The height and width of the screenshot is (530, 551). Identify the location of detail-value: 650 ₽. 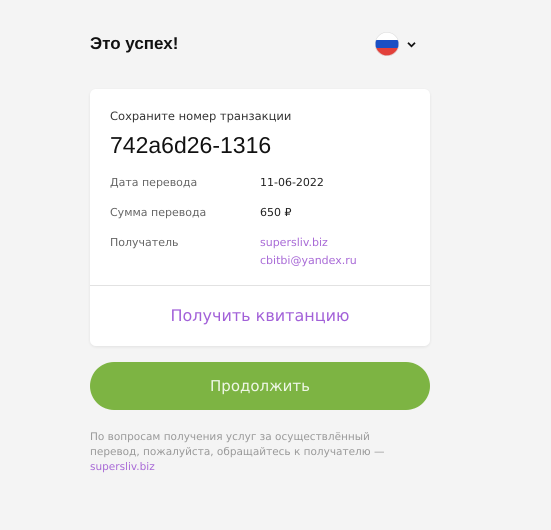
(276, 212).